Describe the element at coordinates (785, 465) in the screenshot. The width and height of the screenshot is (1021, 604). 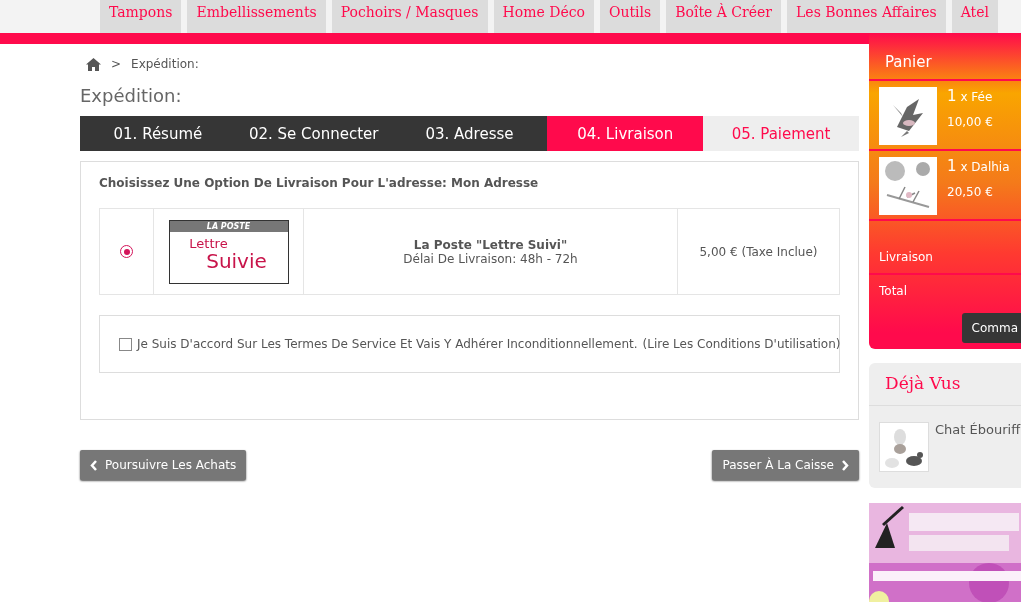
I see `checkout-button: Passer À La Caisse` at that location.